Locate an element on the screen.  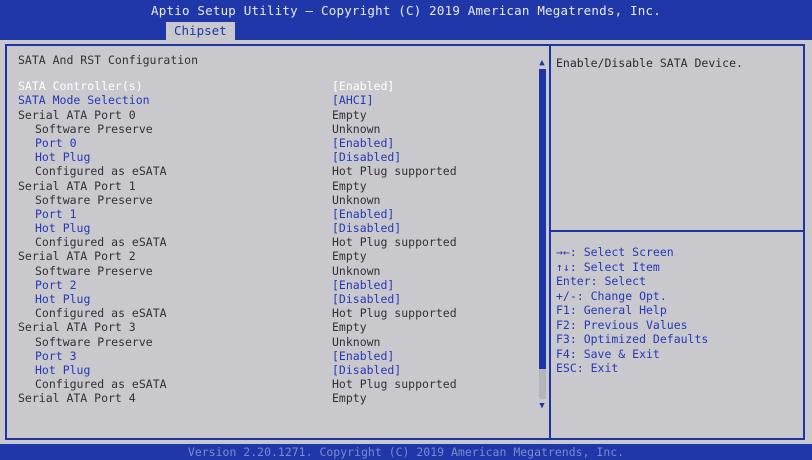
scroll-thumb is located at coordinates (542, 219).